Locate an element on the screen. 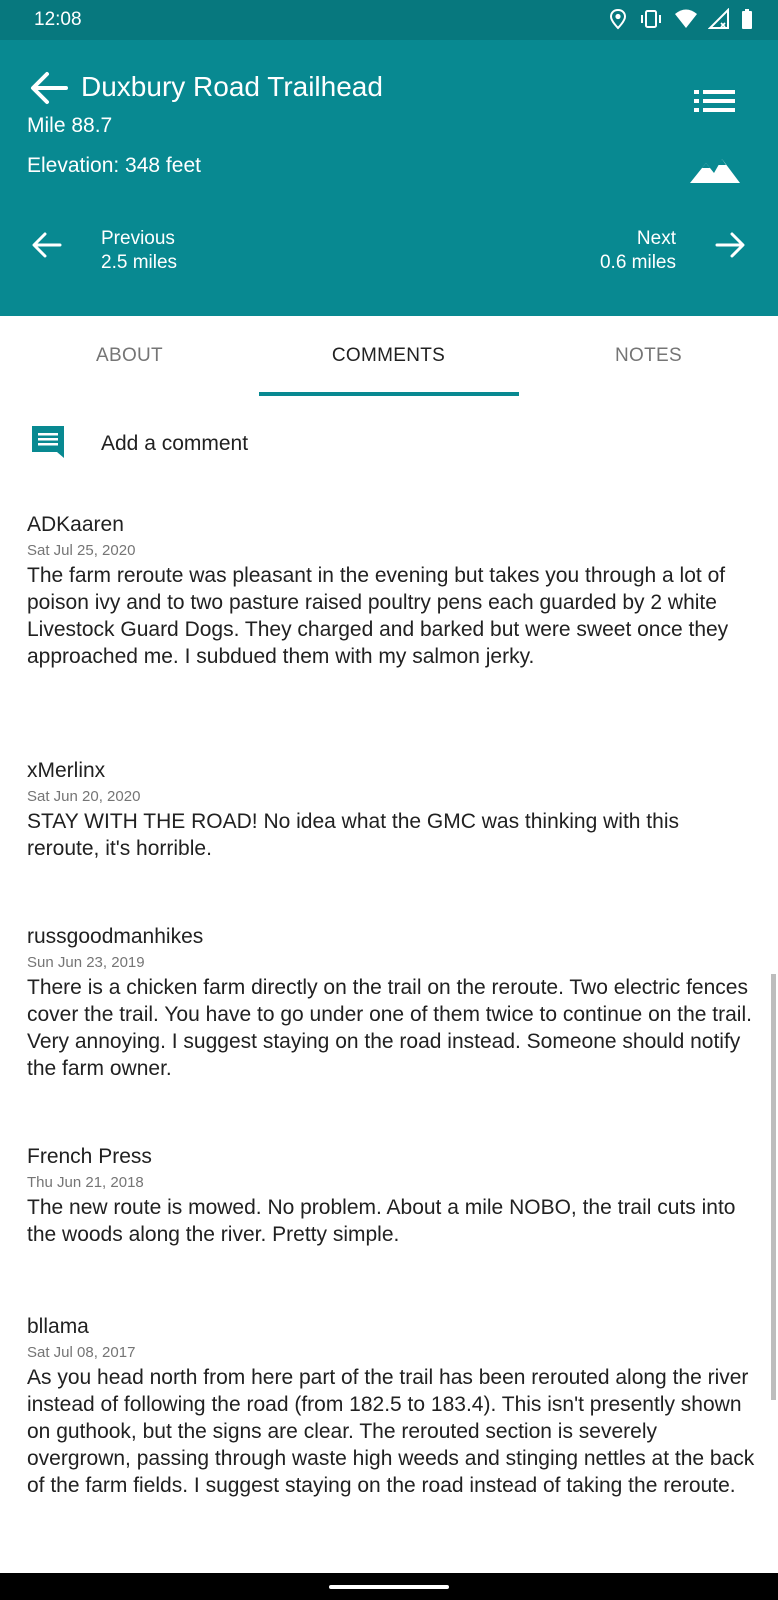  navigation-bar is located at coordinates (389, 1586).